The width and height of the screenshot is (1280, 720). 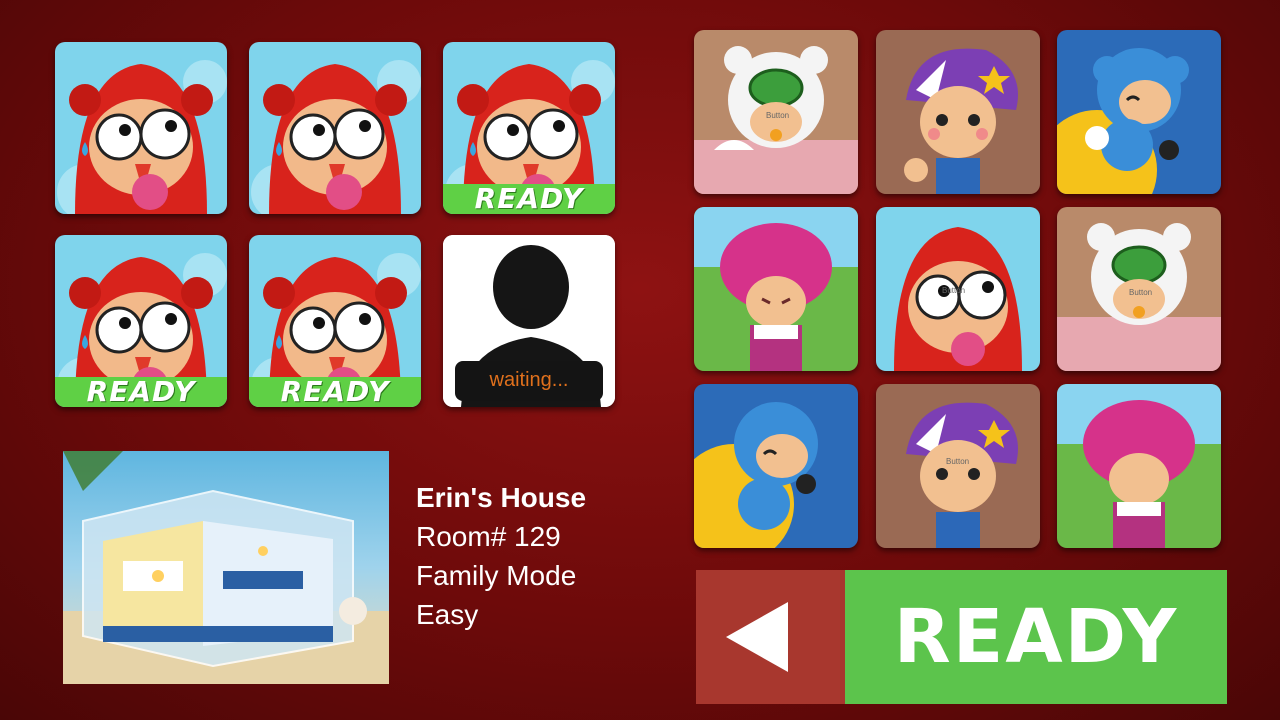 I want to click on ready-button: READY, so click(x=1036, y=637).